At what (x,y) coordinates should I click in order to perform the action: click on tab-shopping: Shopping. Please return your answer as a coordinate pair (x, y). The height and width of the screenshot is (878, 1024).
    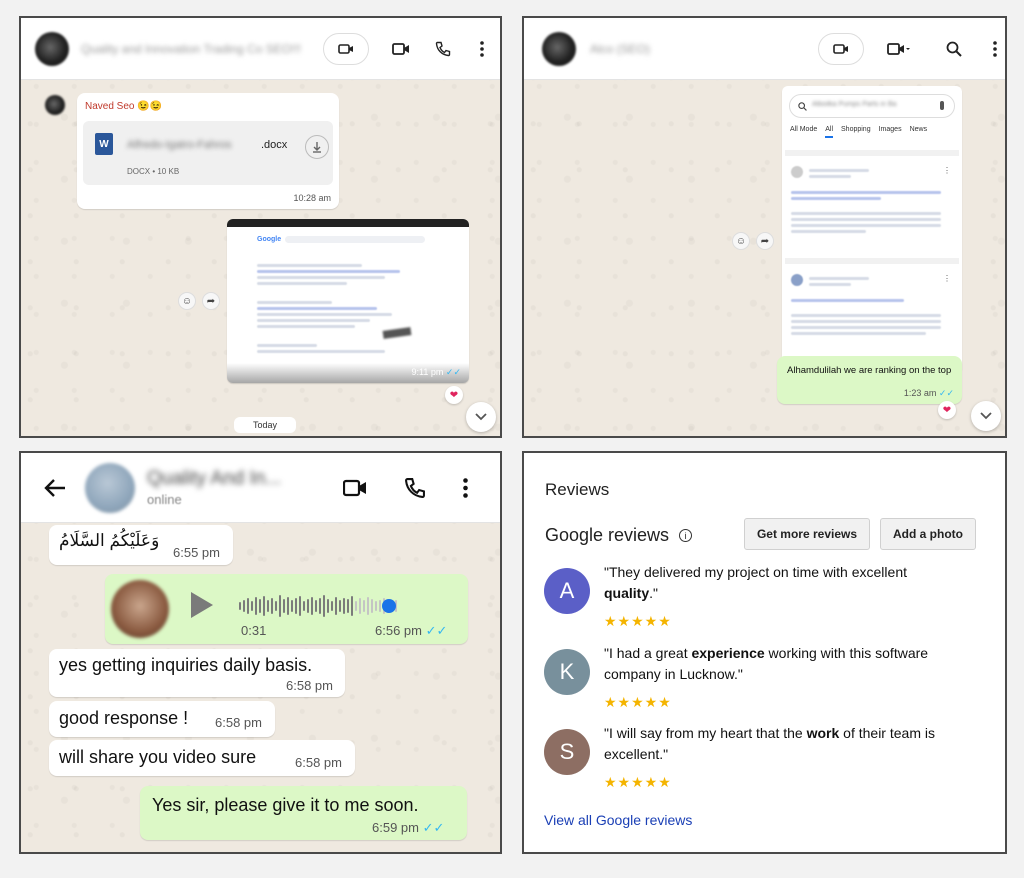
    Looking at the image, I should click on (856, 129).